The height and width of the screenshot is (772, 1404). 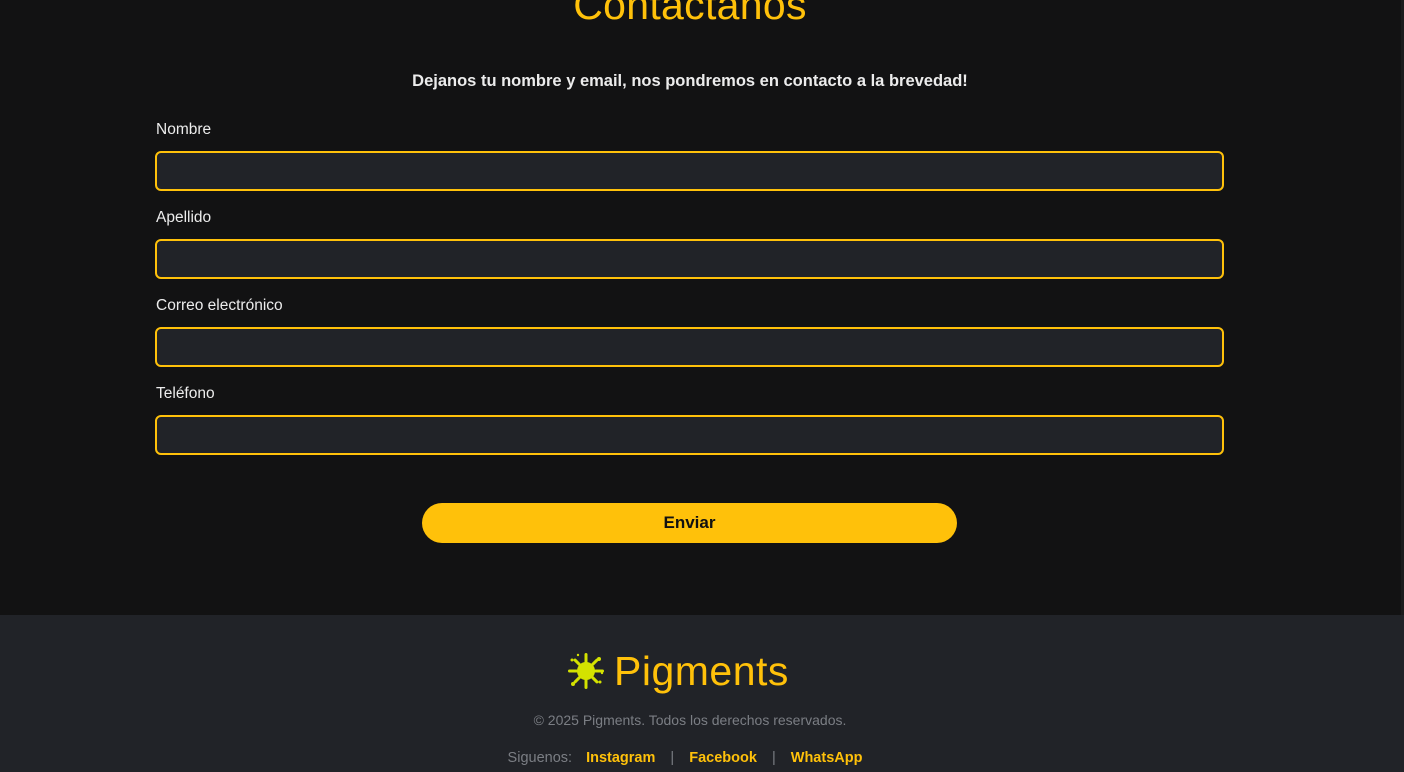 I want to click on telefono-field, so click(x=689, y=435).